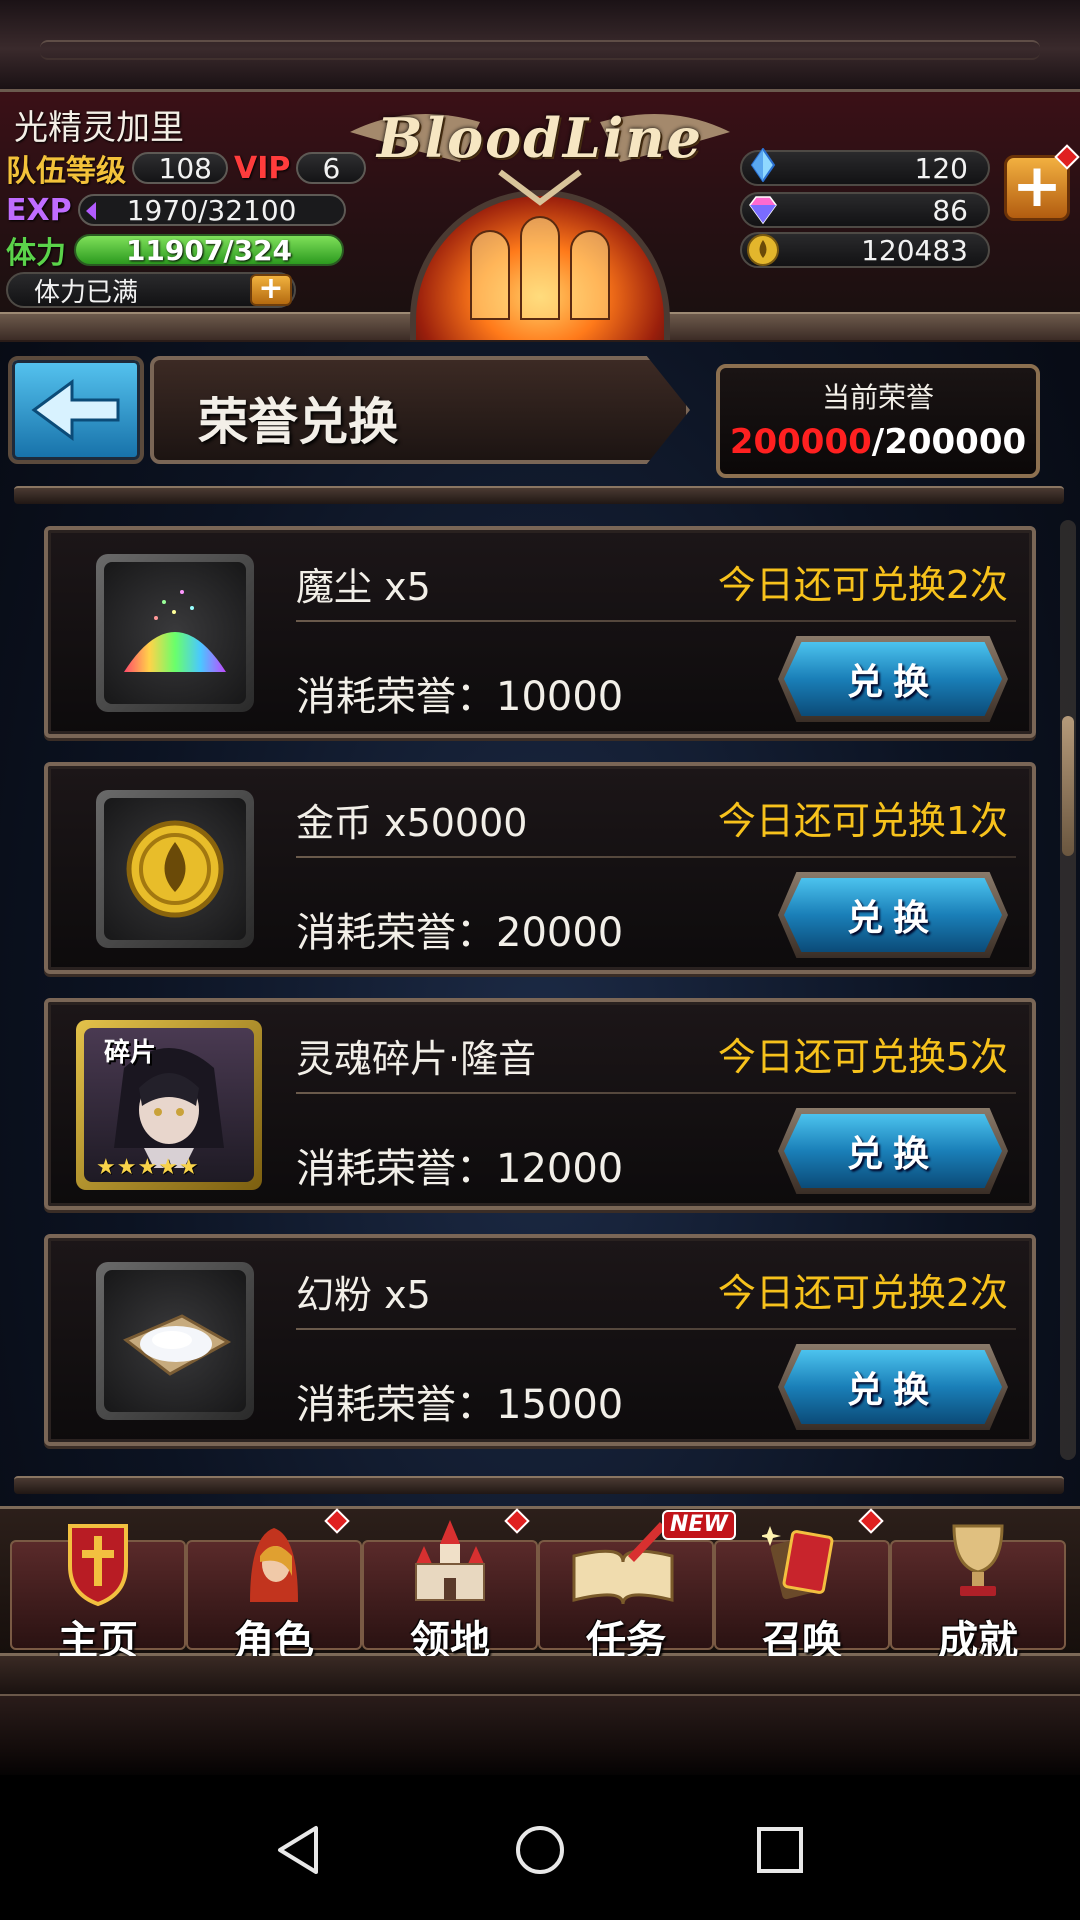  I want to click on item-name: 魔尘 x5, so click(363, 587).